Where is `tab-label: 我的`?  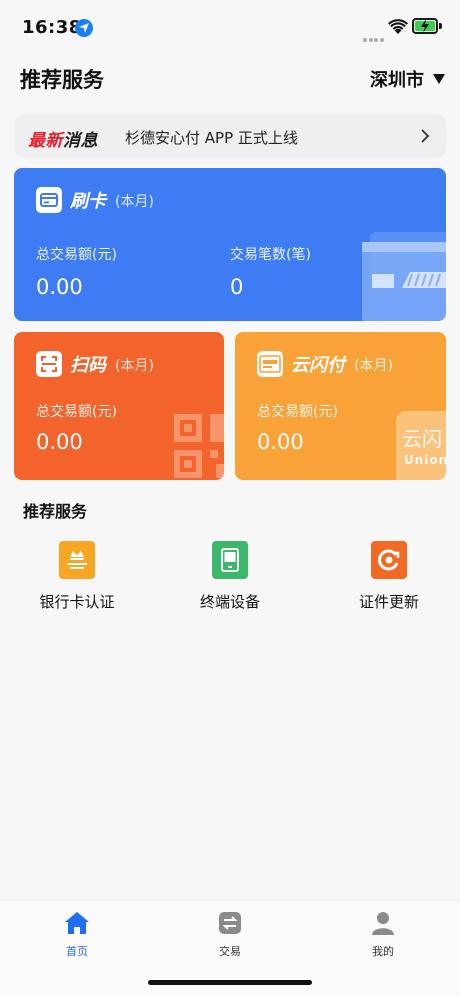
tab-label: 我的 is located at coordinates (383, 951).